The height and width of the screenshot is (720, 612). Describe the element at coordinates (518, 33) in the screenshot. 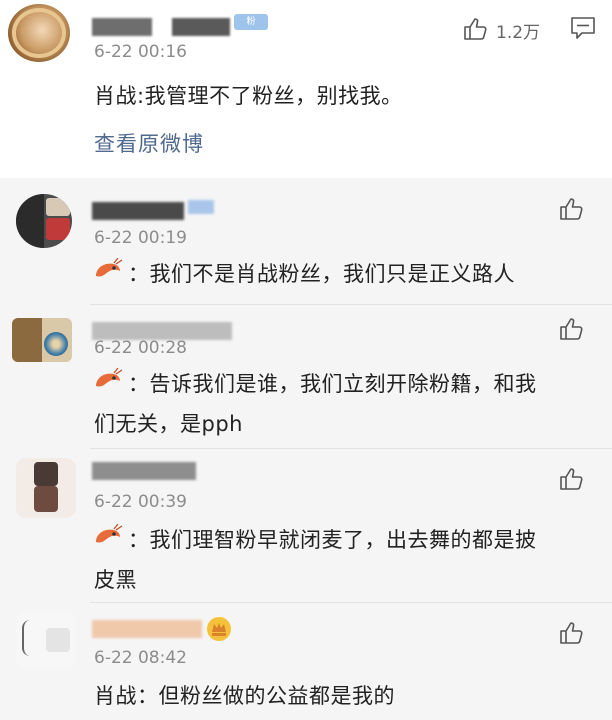

I see `post-like-count: 1.2万` at that location.